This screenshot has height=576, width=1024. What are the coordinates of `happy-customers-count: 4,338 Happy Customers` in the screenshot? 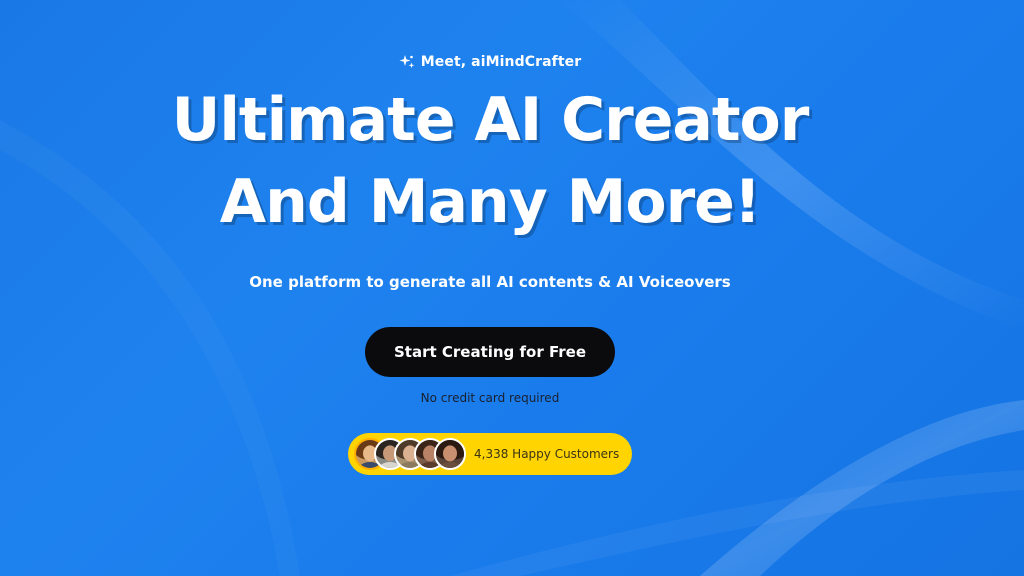 It's located at (547, 454).